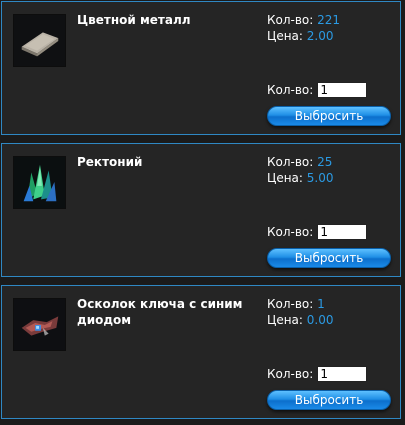  What do you see at coordinates (39, 40) in the screenshot?
I see `metal-ingot-icon` at bounding box center [39, 40].